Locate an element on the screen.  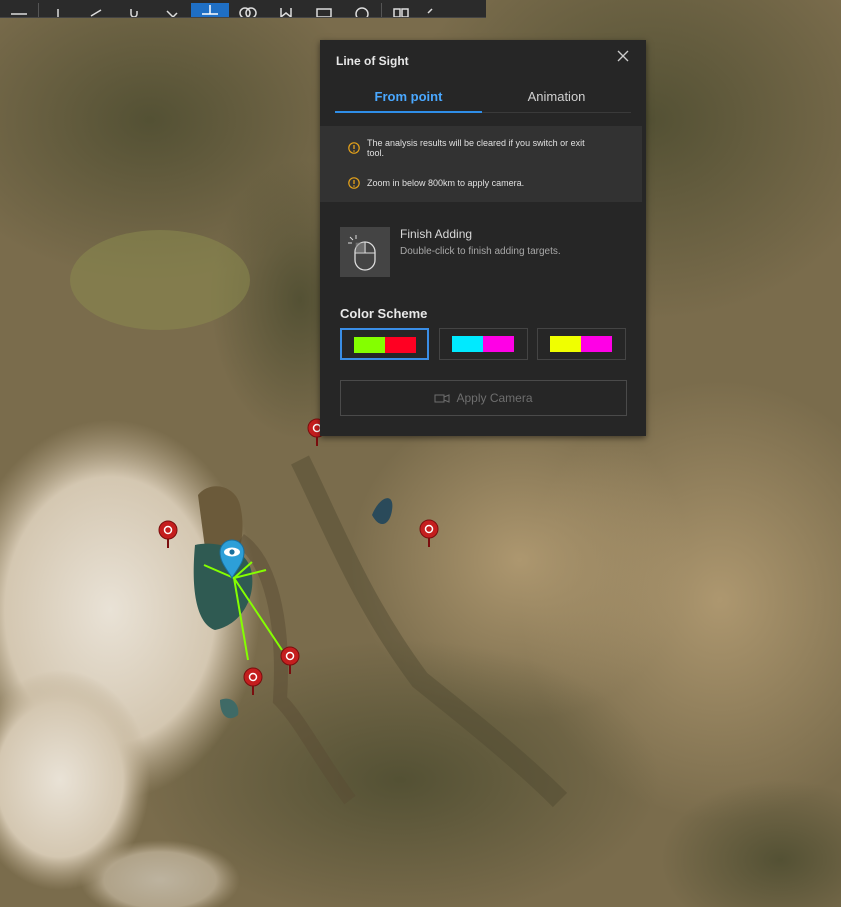
tab-from-point: From point is located at coordinates (408, 100).